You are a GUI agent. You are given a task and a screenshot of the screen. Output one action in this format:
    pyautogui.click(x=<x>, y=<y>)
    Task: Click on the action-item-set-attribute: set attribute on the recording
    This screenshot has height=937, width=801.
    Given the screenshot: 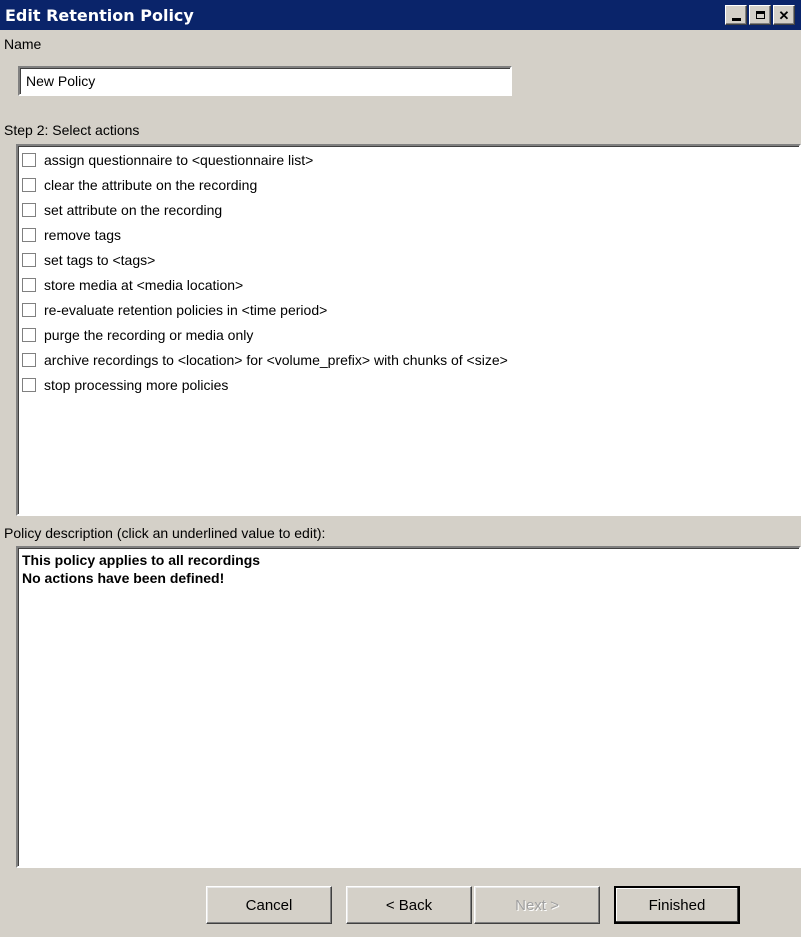 What is the action you would take?
    pyautogui.click(x=122, y=210)
    